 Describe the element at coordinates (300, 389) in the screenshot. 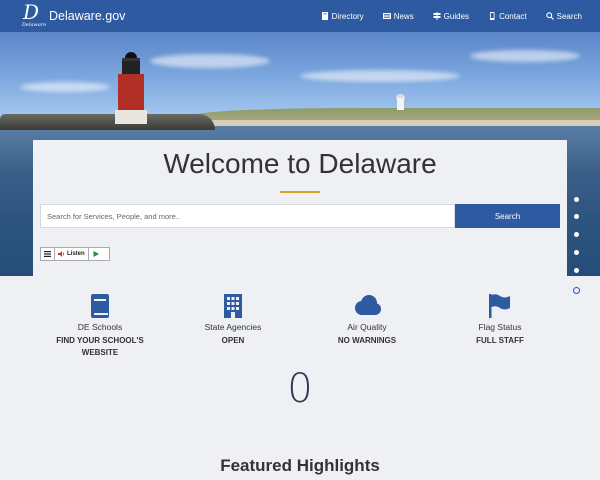

I see `counter-value: 0` at that location.